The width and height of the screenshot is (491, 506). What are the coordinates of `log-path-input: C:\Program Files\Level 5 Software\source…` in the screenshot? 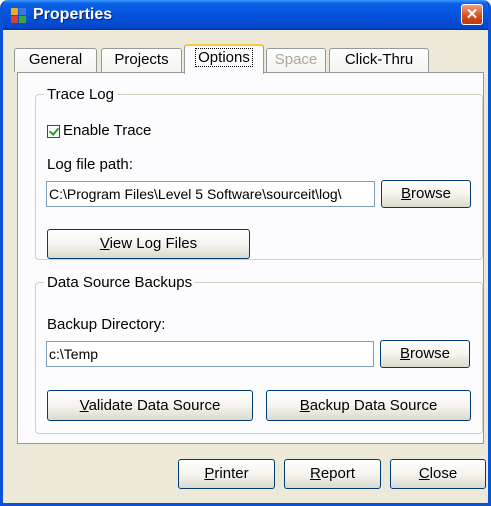 It's located at (210, 194).